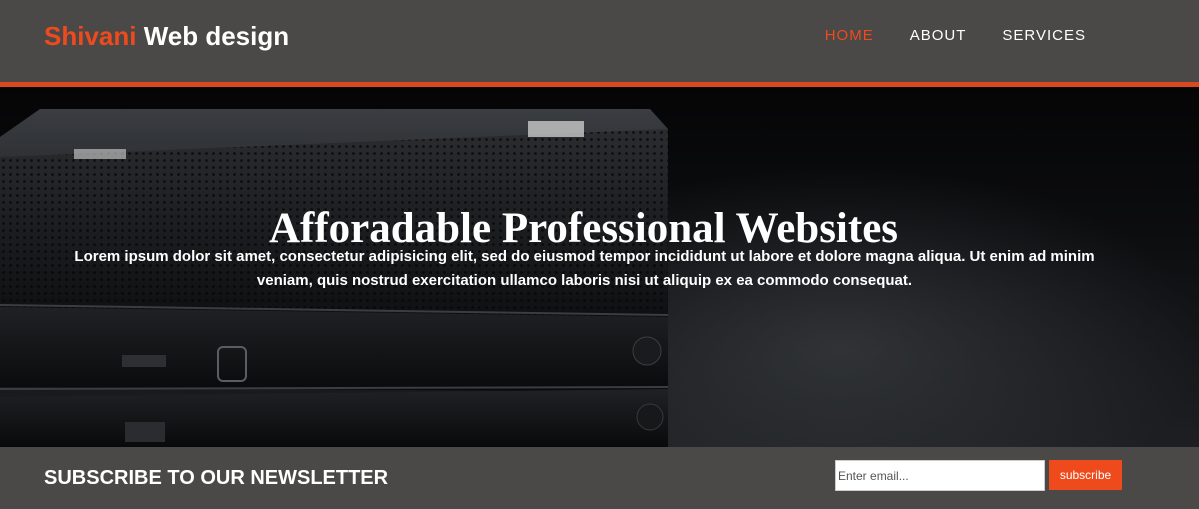 This screenshot has height=509, width=1199. I want to click on newsletter-bar: SUBSCRIBE TO OUR NEWSLETTER subscribe, so click(599, 478).